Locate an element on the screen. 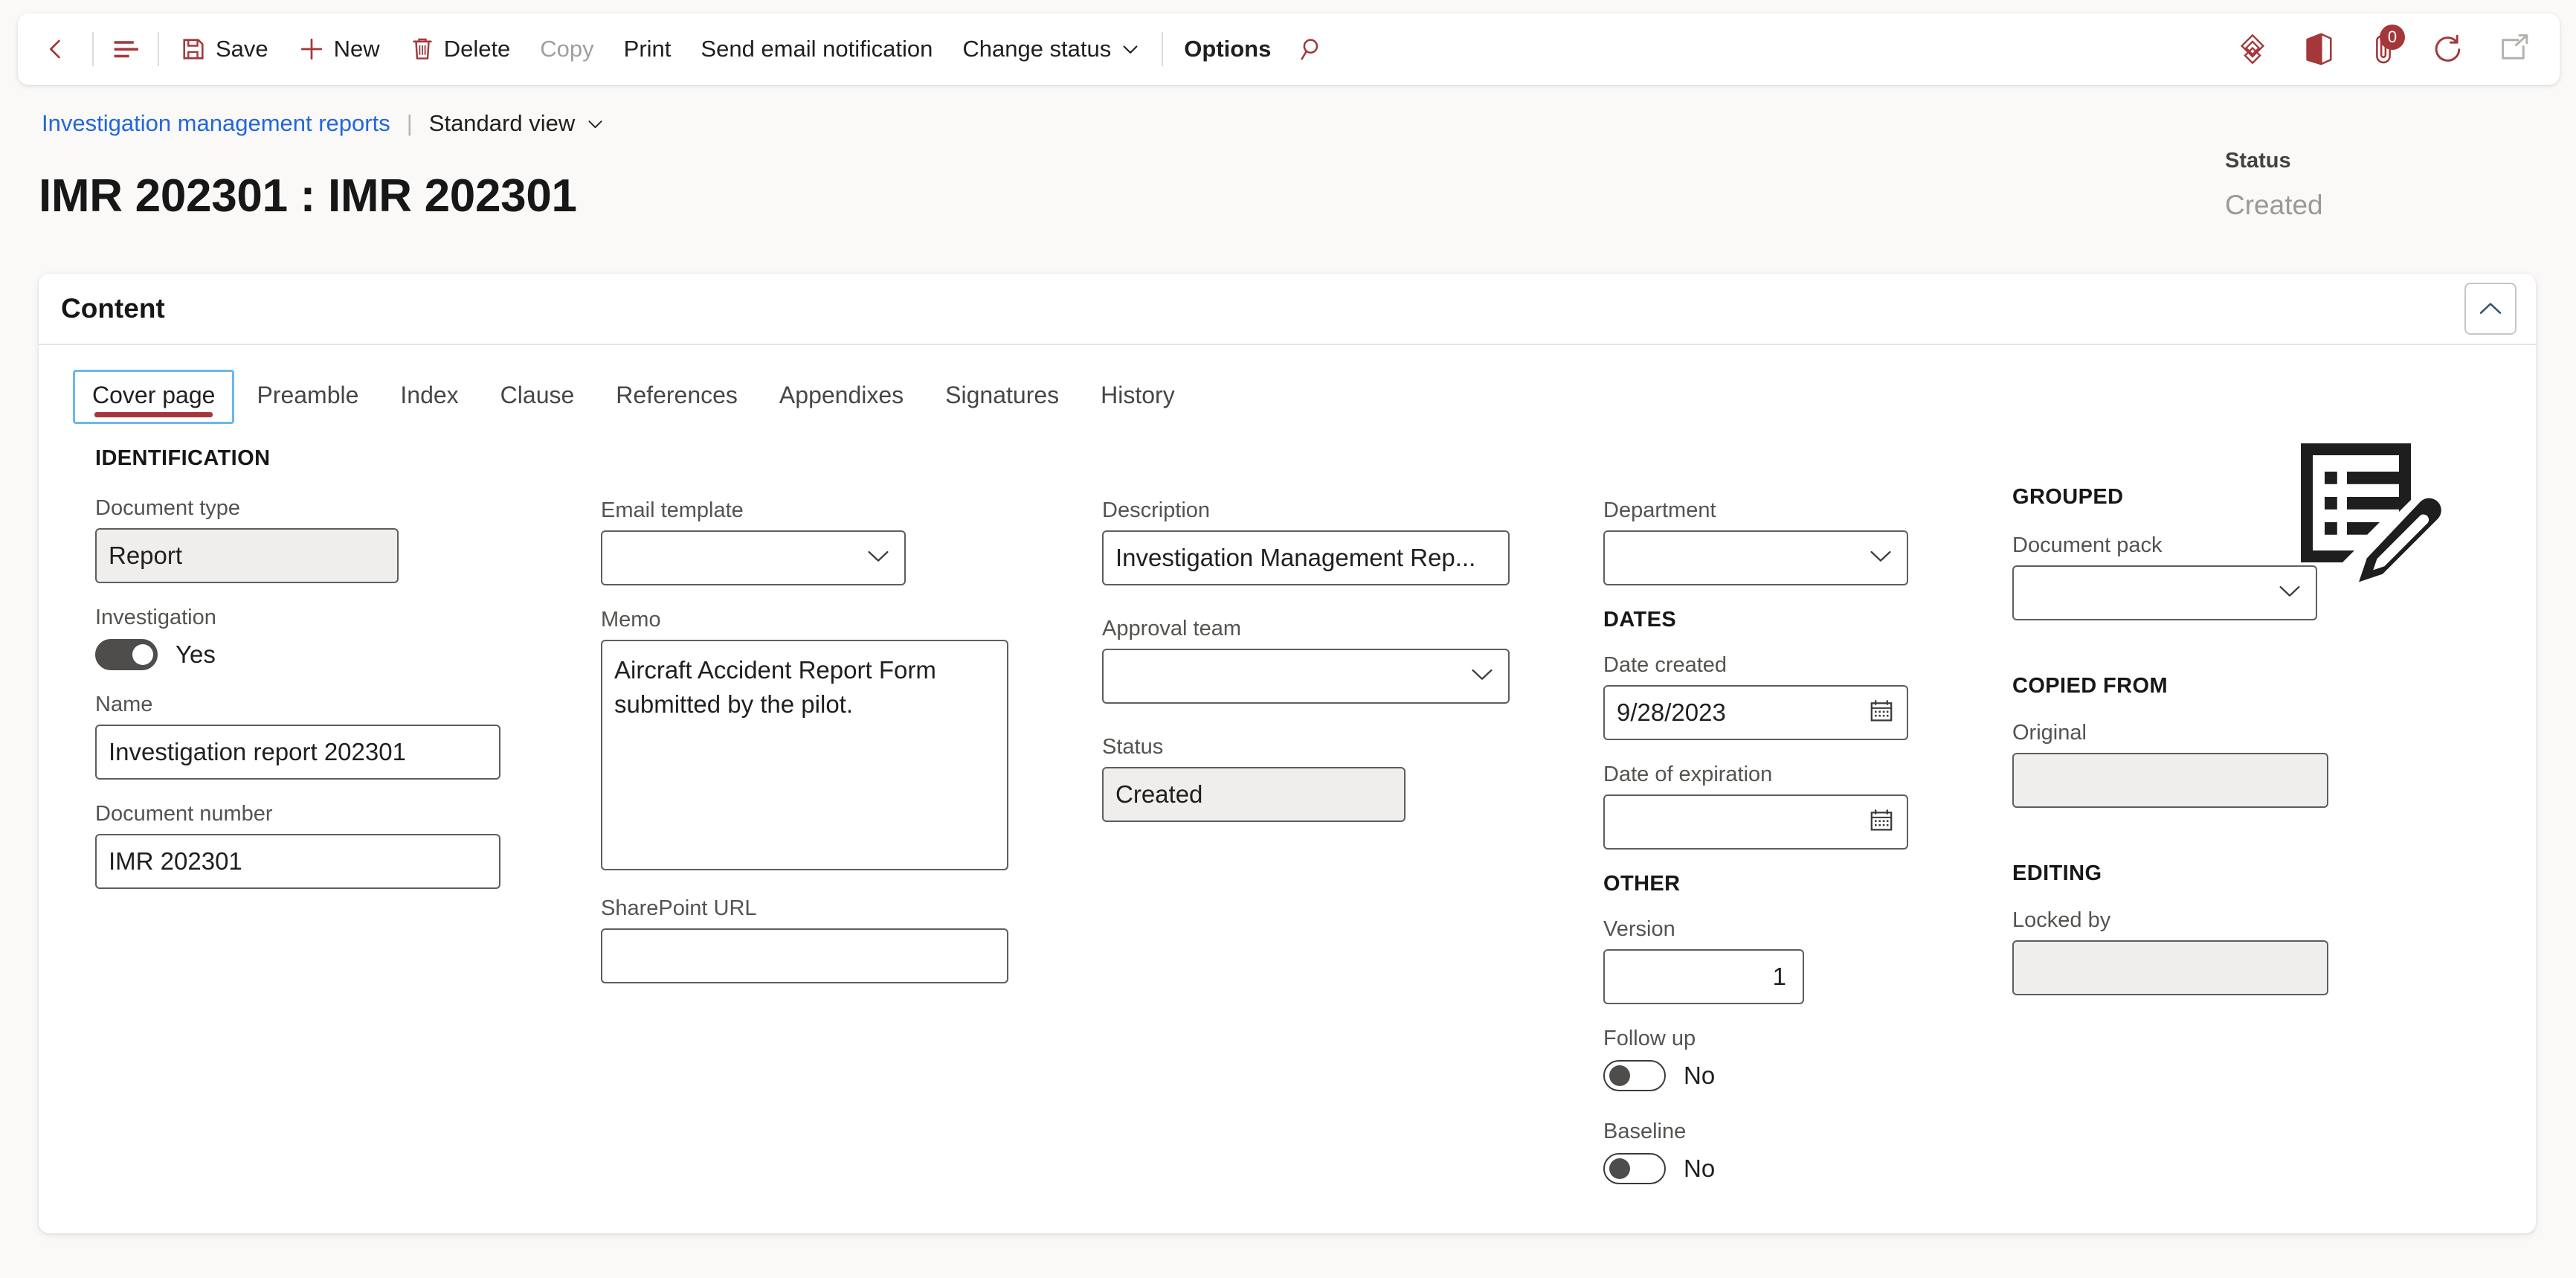 This screenshot has width=2576, height=1278. office-app-button is located at coordinates (2318, 49).